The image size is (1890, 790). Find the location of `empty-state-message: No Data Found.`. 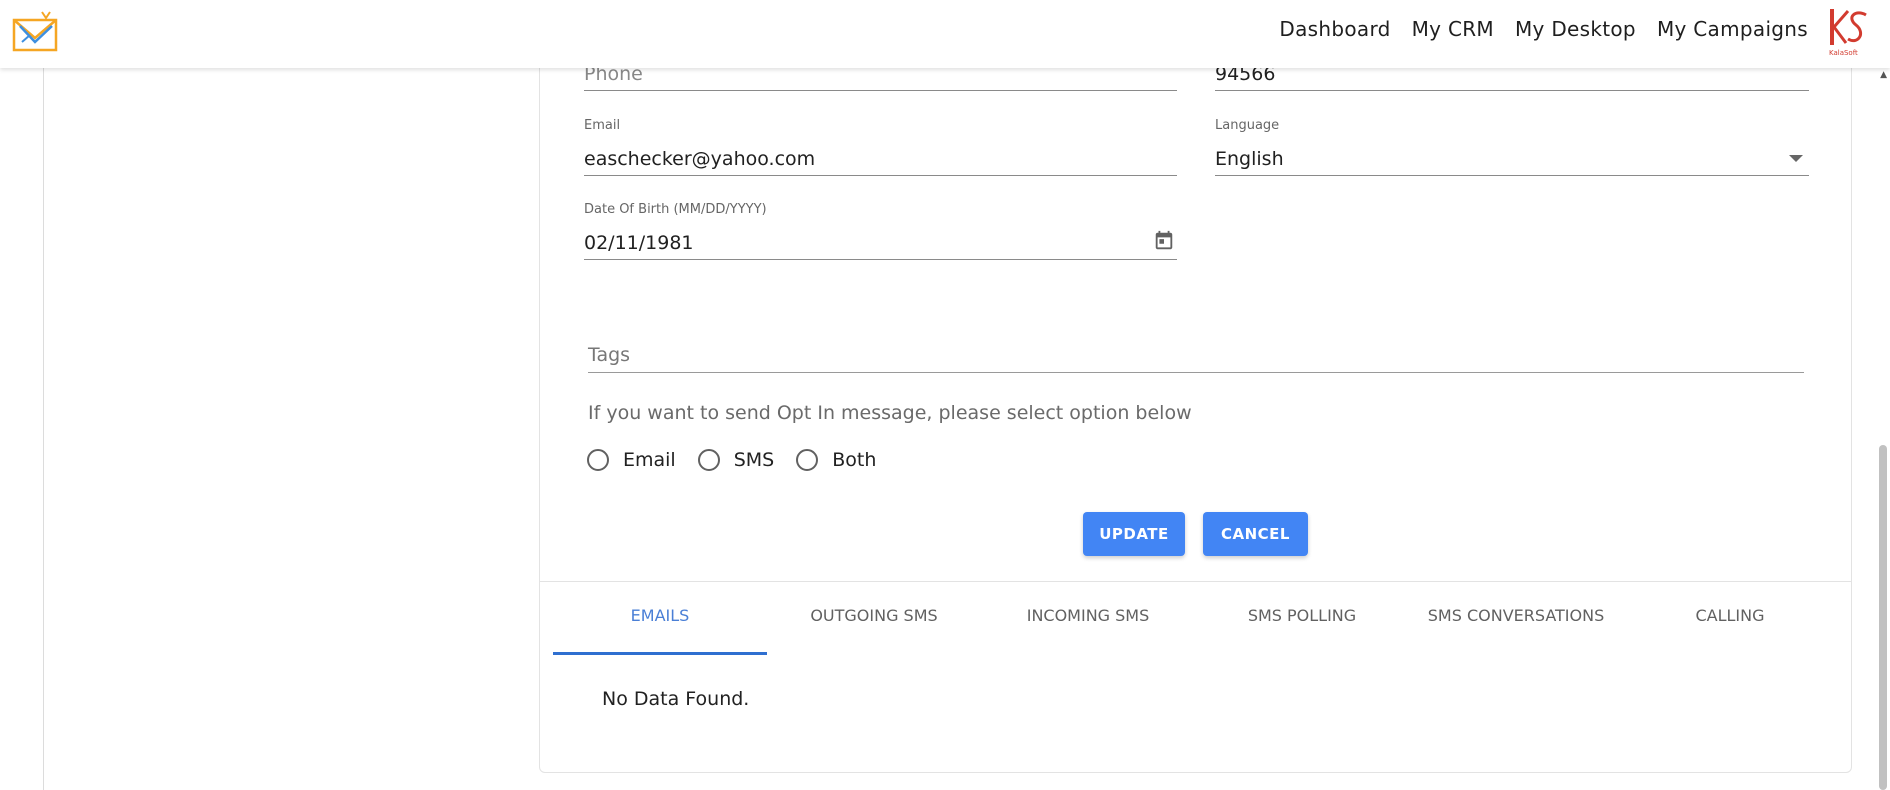

empty-state-message: No Data Found. is located at coordinates (676, 699).